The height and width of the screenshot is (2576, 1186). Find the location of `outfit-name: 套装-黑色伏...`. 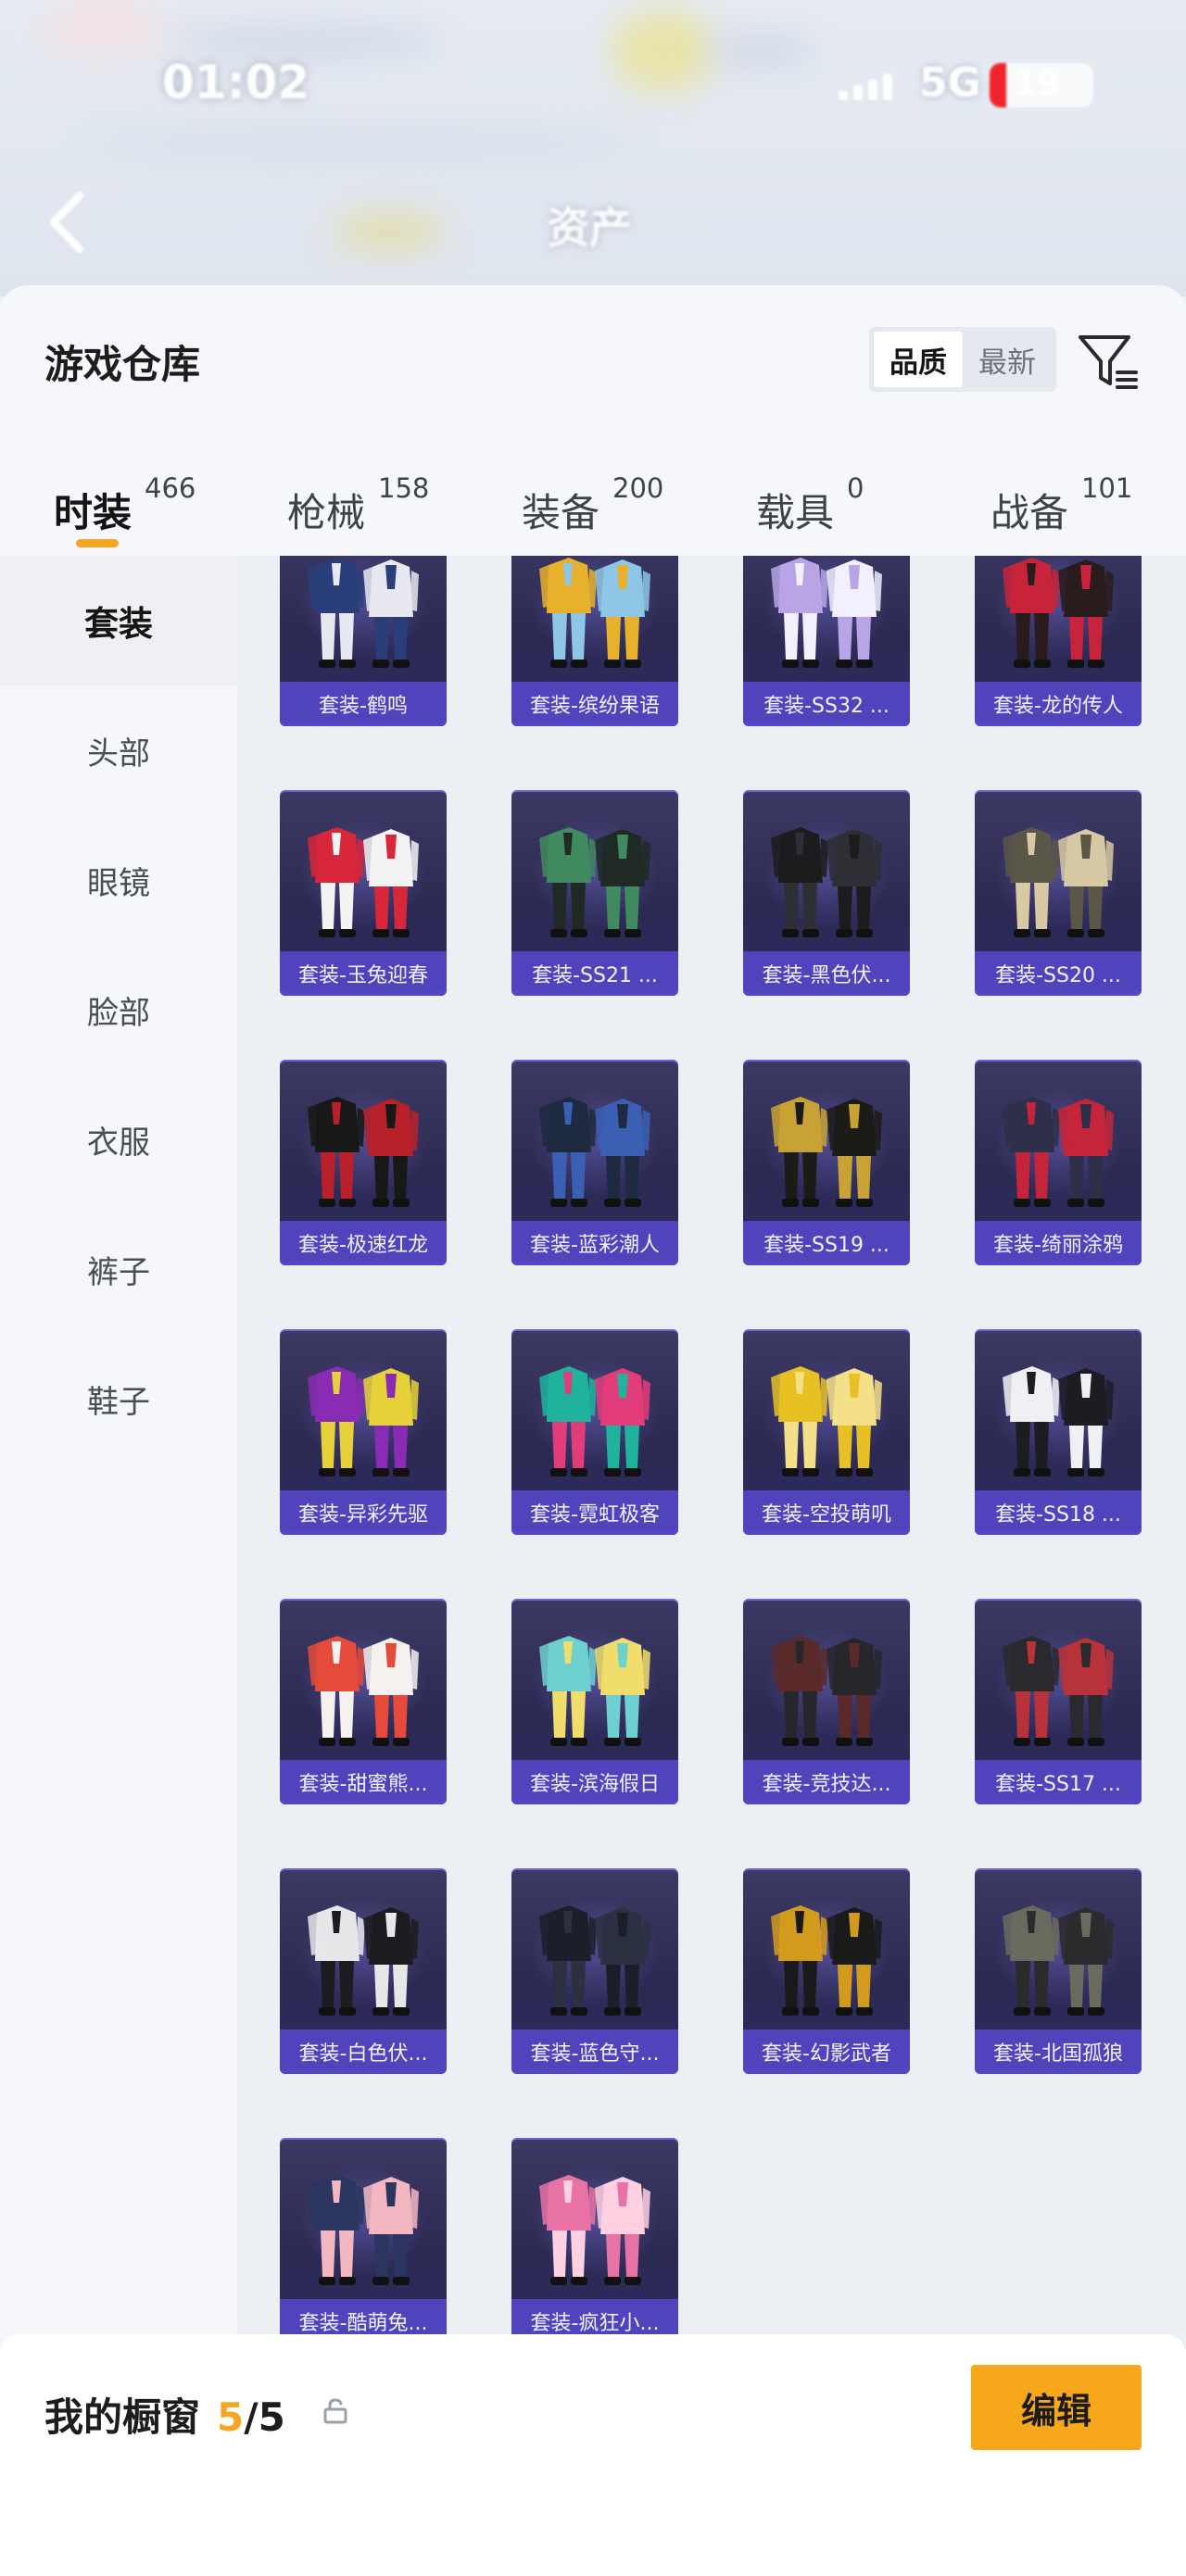

outfit-name: 套装-黑色伏... is located at coordinates (826, 973).